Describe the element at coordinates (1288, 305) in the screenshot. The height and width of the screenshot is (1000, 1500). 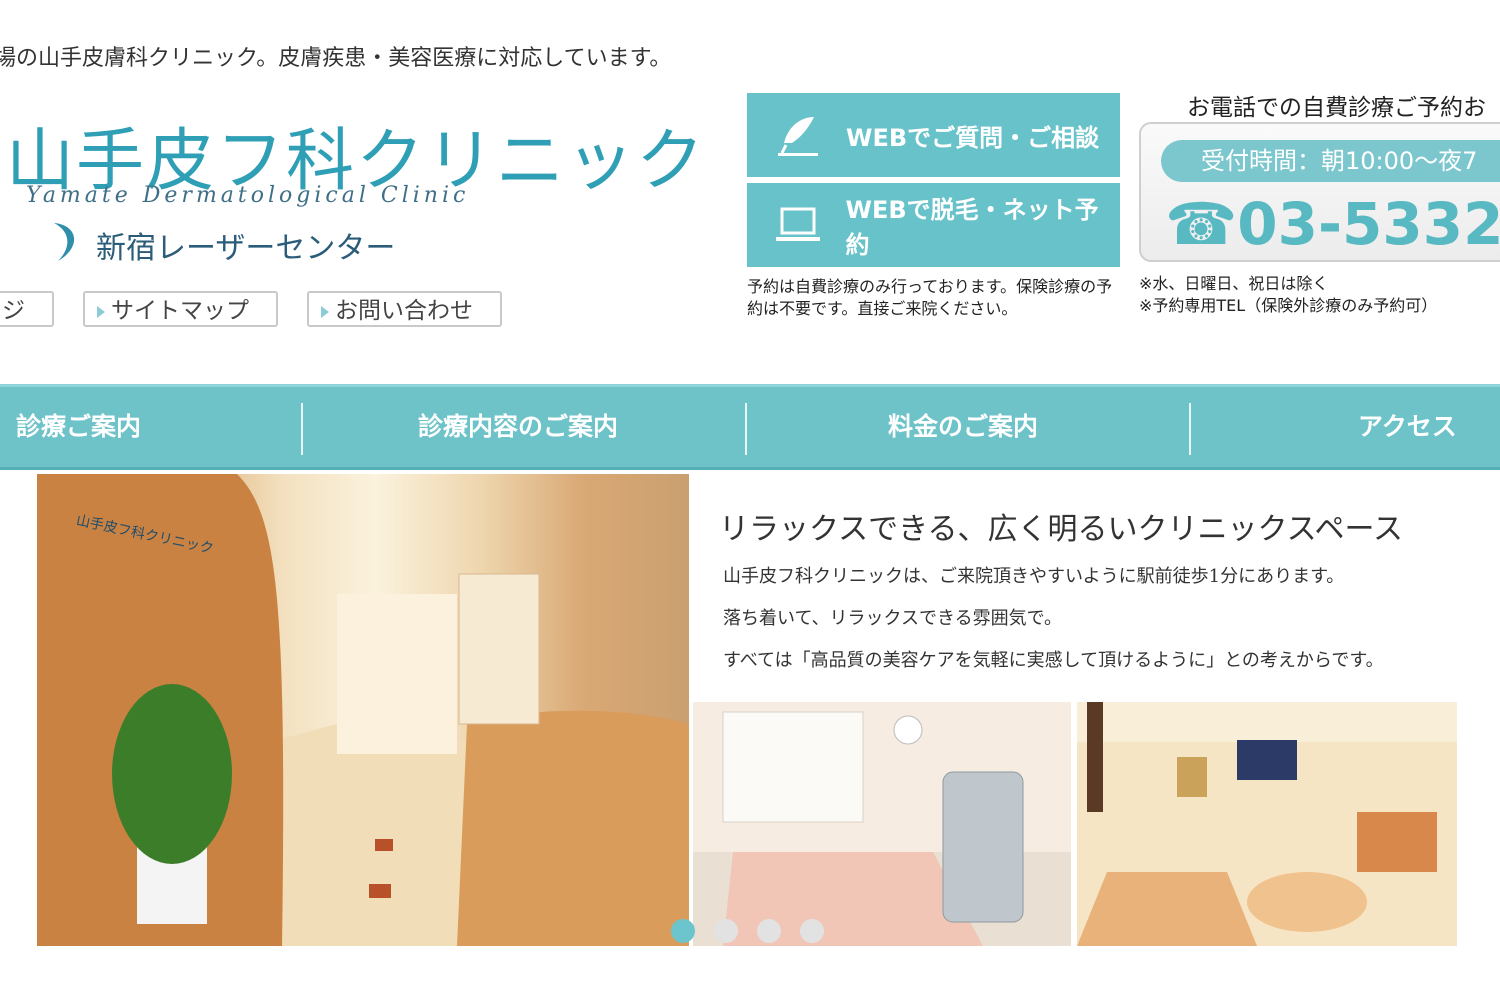
I see `tel-note: ※予約専用TEL（保険外診療のみ予約可）` at that location.